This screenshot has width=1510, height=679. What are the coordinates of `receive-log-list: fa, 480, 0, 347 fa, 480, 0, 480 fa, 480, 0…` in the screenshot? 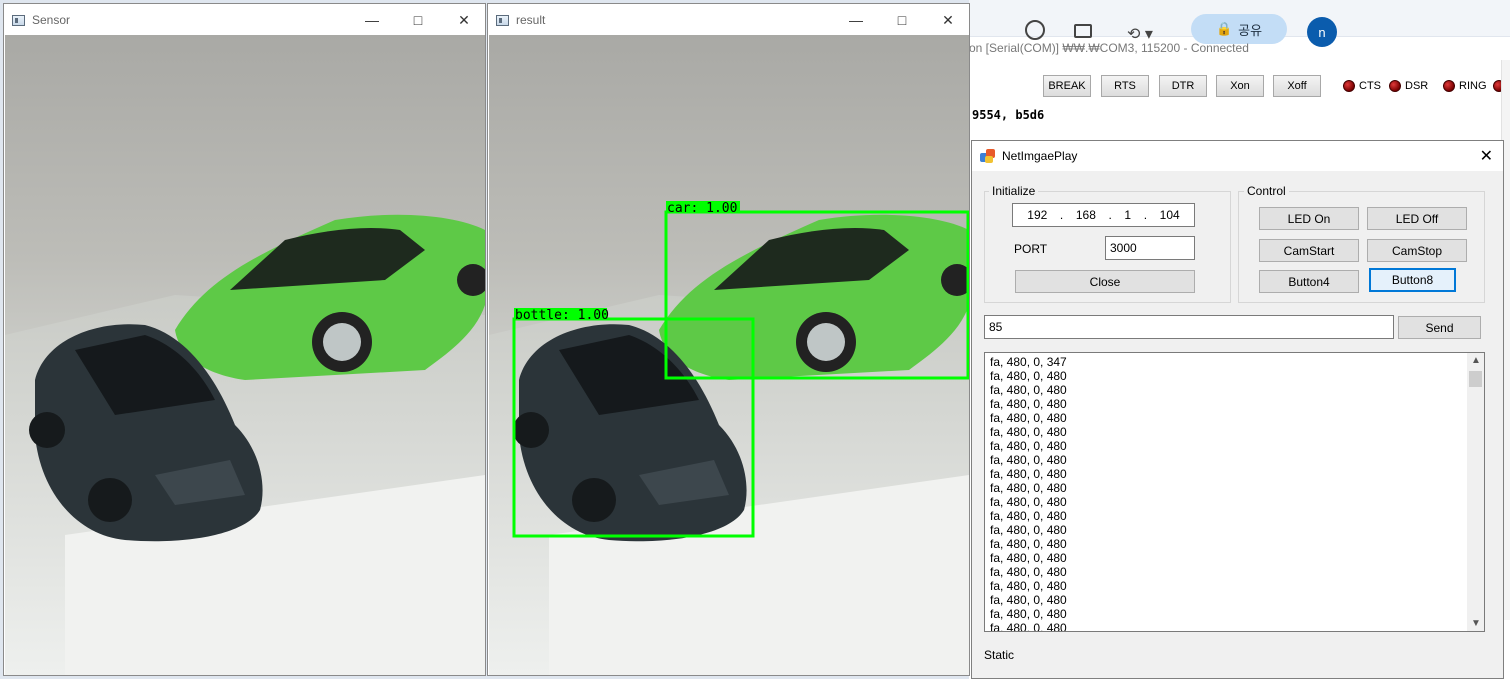 It's located at (1234, 492).